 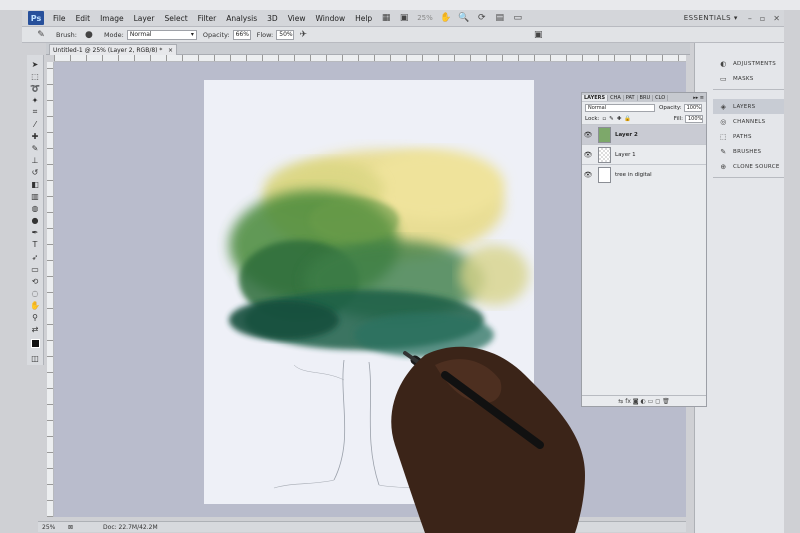 I want to click on lock-position-icon: ✚, so click(x=619, y=119).